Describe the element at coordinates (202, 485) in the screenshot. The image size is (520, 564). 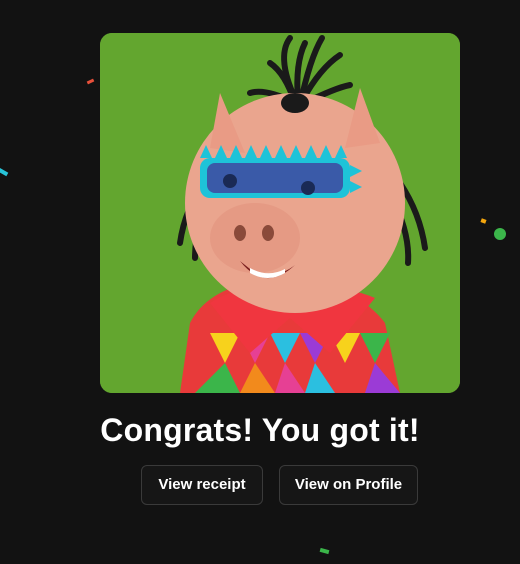
I see `view-receipt-button: View receipt` at that location.